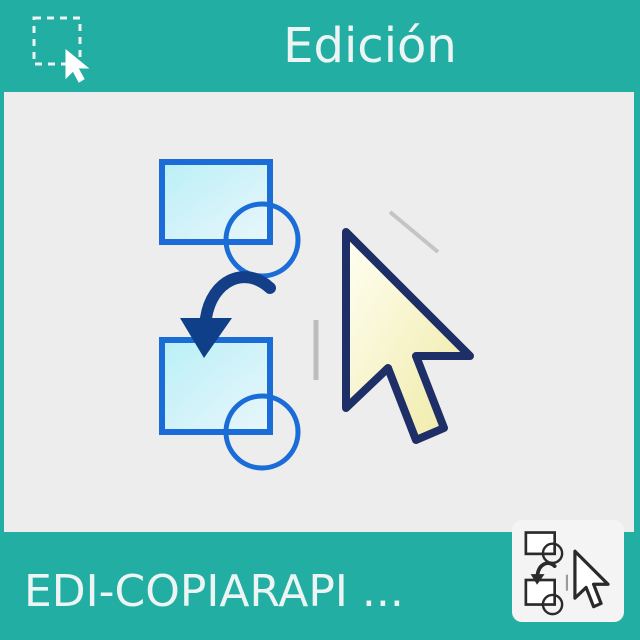 Image resolution: width=640 pixels, height=640 pixels. Describe the element at coordinates (61, 49) in the screenshot. I see `selection-cursor-icon` at that location.